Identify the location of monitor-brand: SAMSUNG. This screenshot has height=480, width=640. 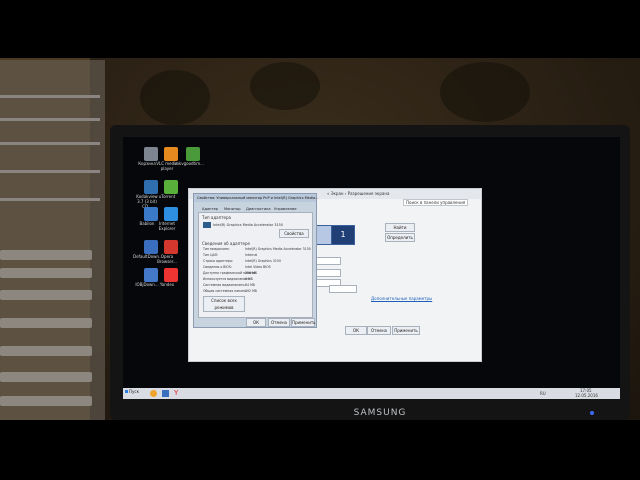
(380, 413).